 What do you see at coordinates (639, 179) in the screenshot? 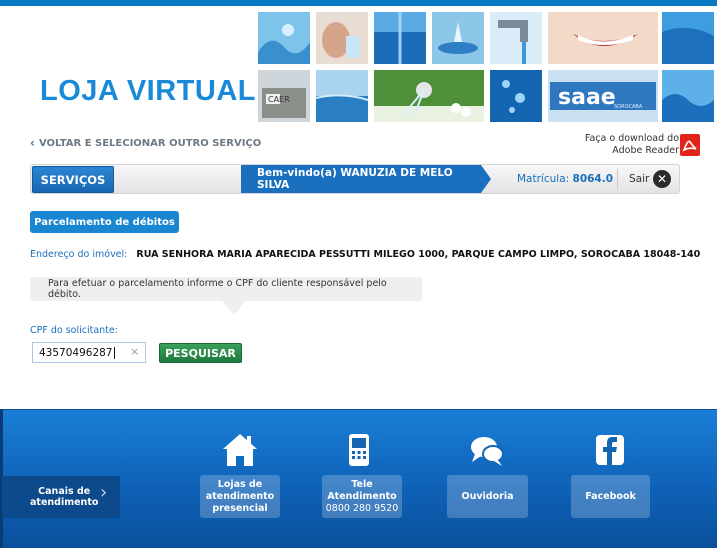
I see `sair-label: Sair` at bounding box center [639, 179].